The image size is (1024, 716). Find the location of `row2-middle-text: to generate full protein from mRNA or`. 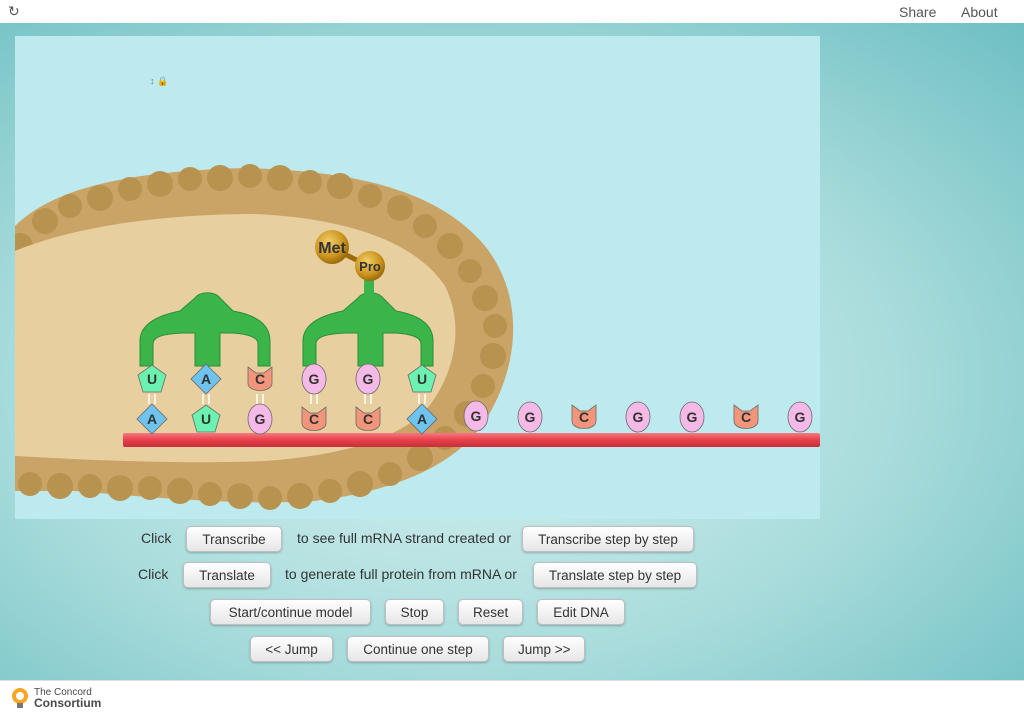

row2-middle-text: to generate full protein from mRNA or is located at coordinates (401, 574).